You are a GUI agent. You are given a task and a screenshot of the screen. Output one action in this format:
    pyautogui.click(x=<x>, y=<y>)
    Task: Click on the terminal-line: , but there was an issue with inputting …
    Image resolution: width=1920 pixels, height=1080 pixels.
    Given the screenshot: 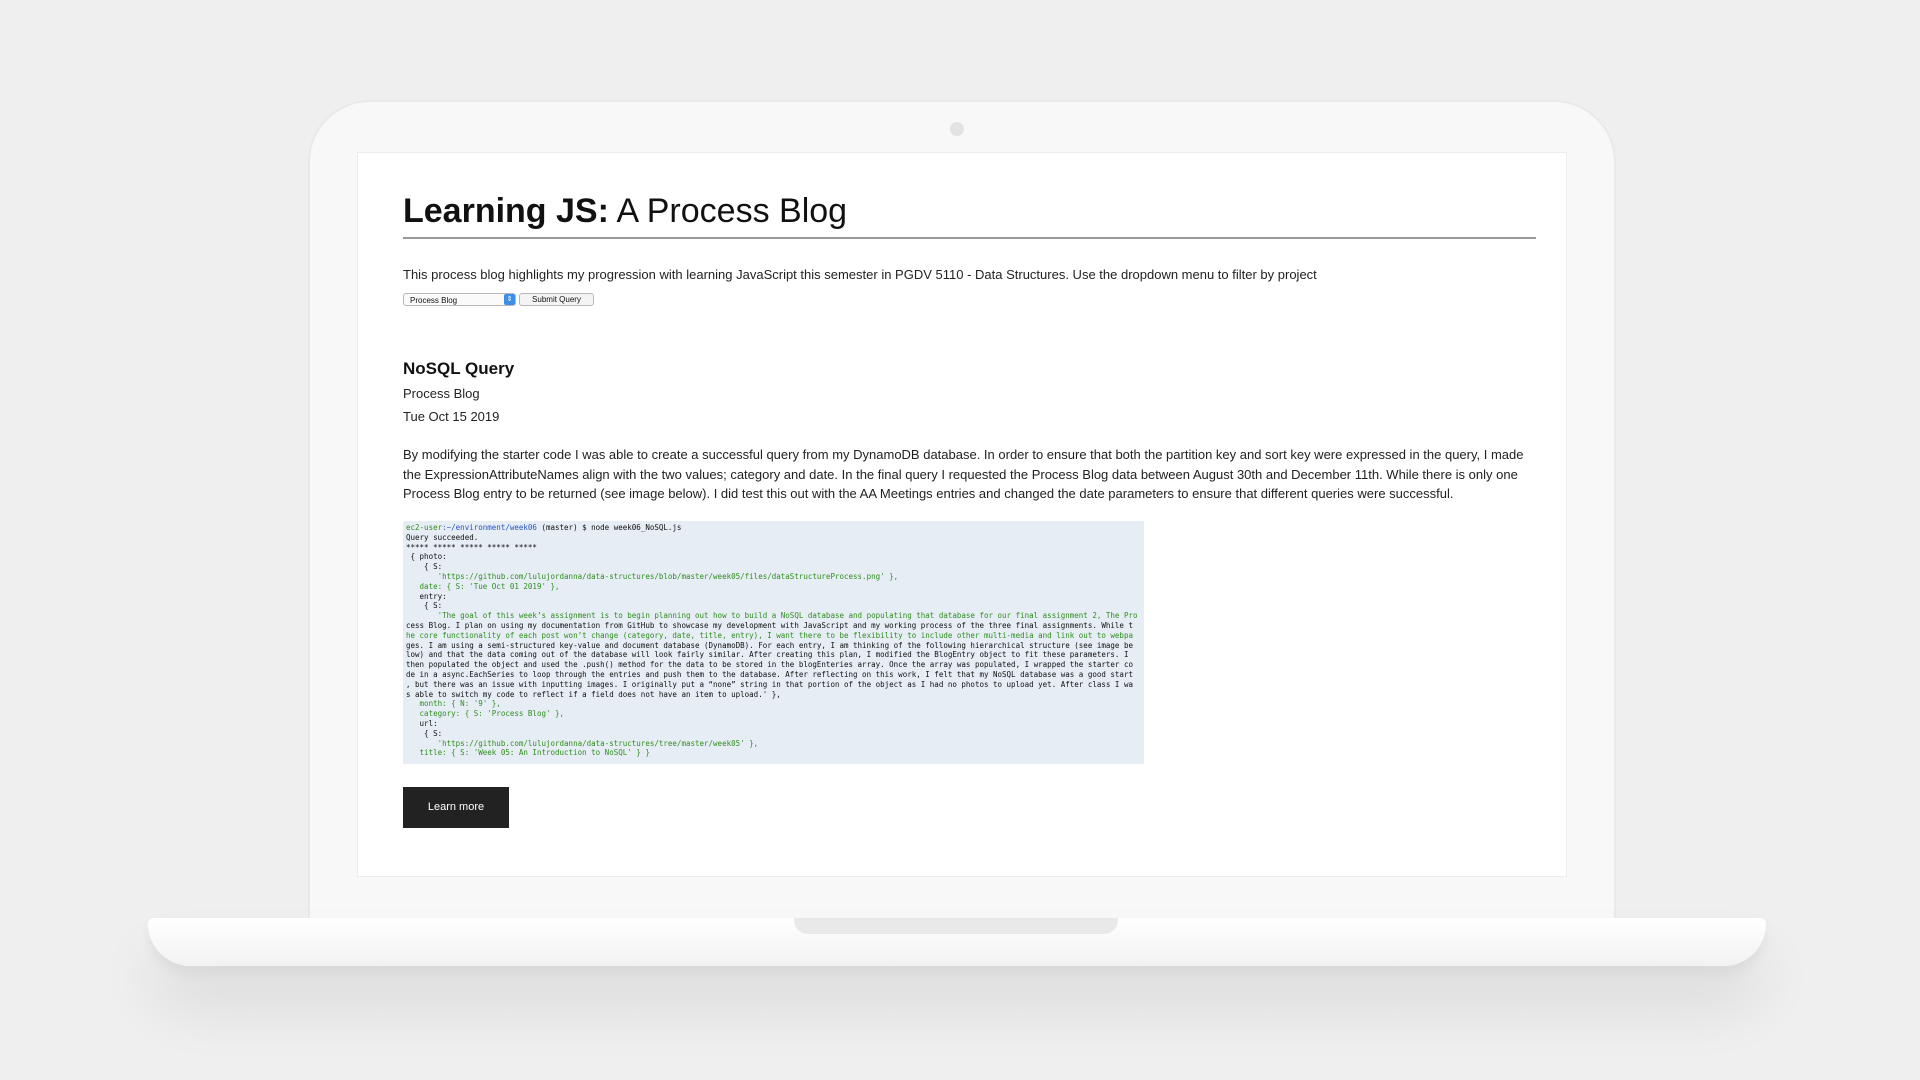 What is the action you would take?
    pyautogui.click(x=769, y=684)
    